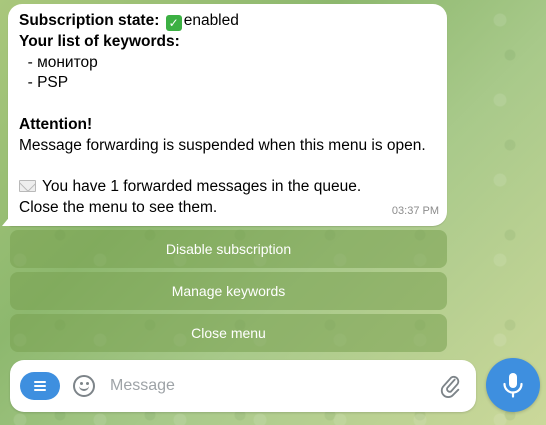 This screenshot has height=425, width=546. I want to click on close-menu-button: Close menu, so click(228, 333).